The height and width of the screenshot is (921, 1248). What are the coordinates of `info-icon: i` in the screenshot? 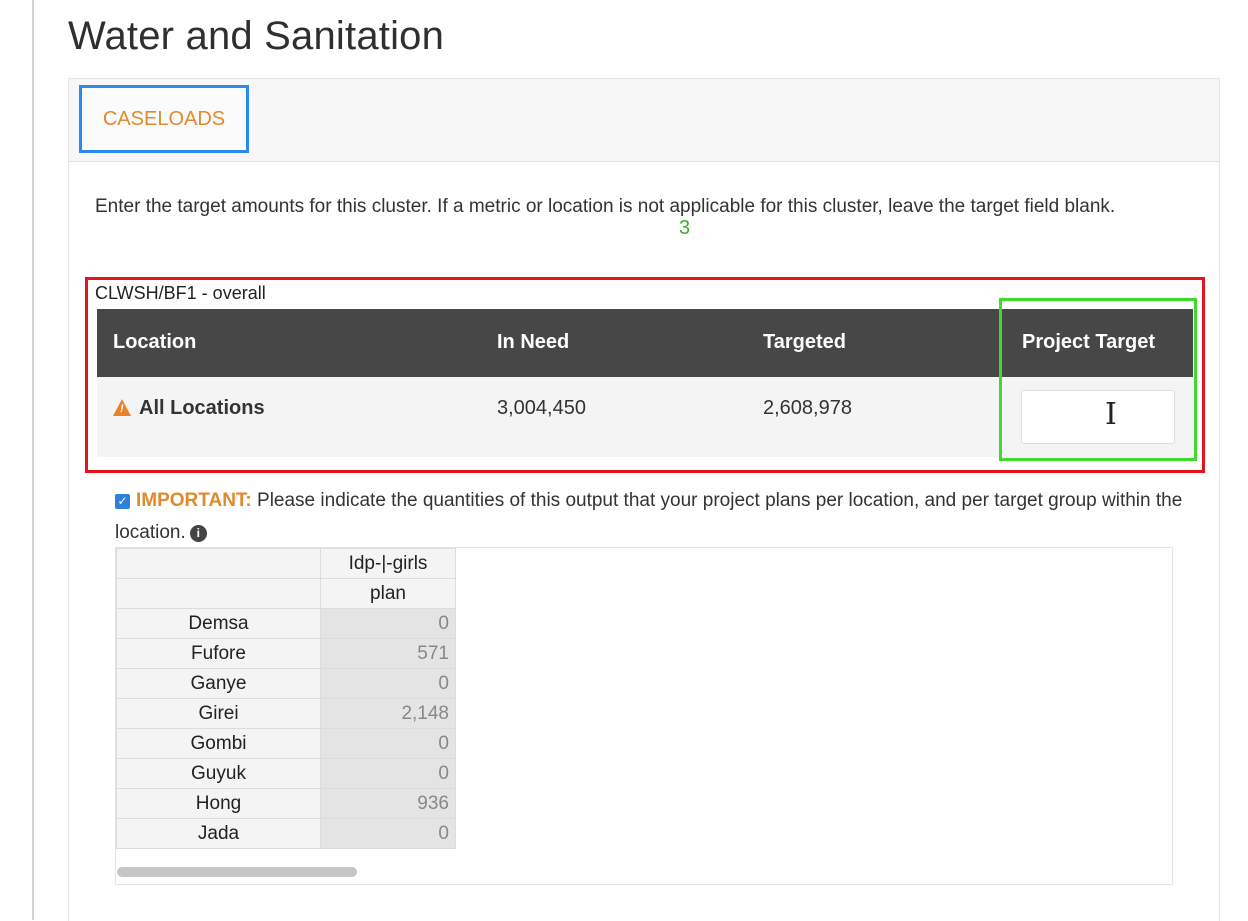 It's located at (198, 533).